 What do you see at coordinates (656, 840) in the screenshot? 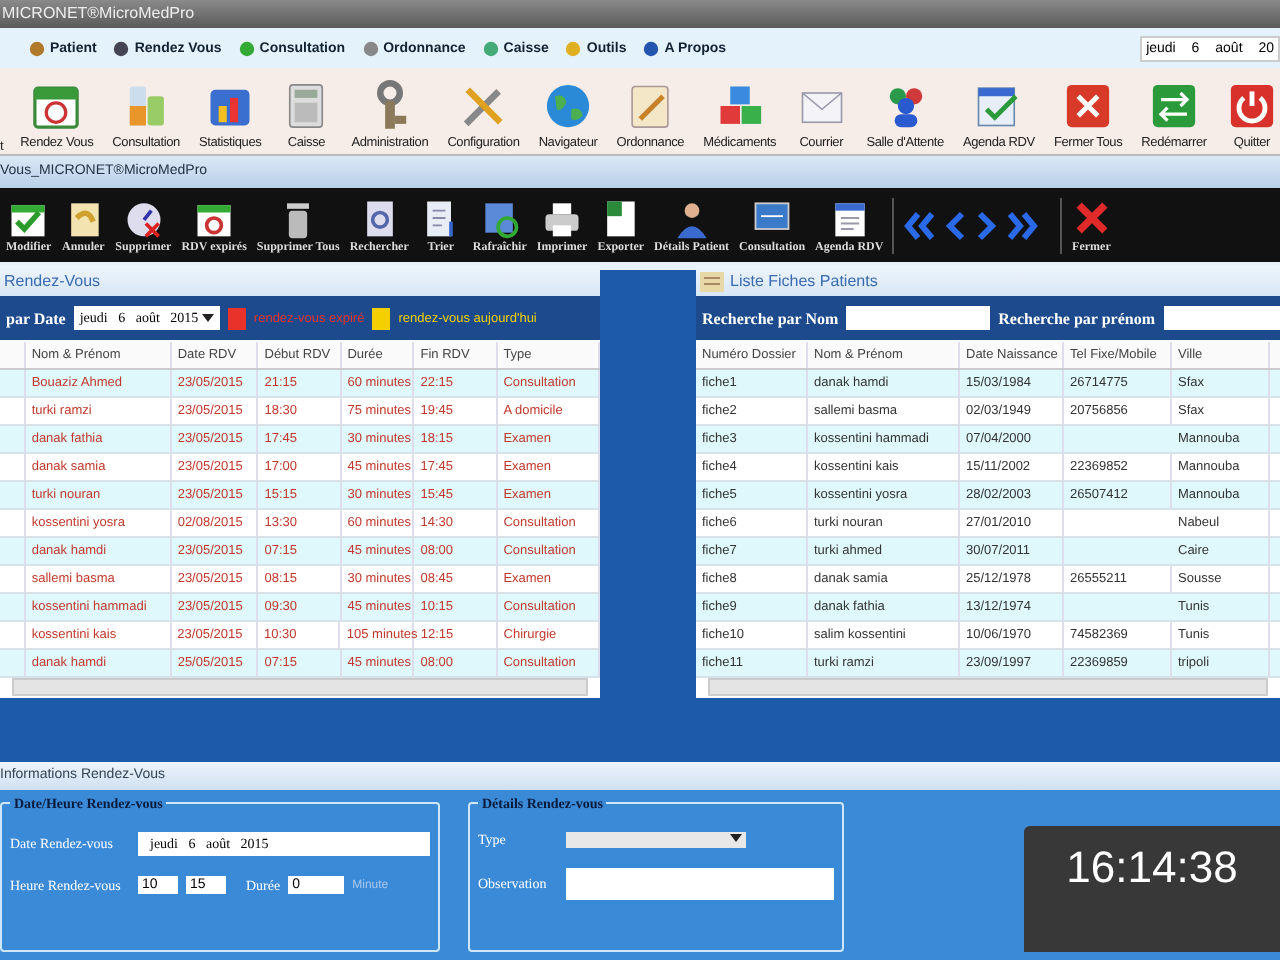
I see `type-dropdown` at bounding box center [656, 840].